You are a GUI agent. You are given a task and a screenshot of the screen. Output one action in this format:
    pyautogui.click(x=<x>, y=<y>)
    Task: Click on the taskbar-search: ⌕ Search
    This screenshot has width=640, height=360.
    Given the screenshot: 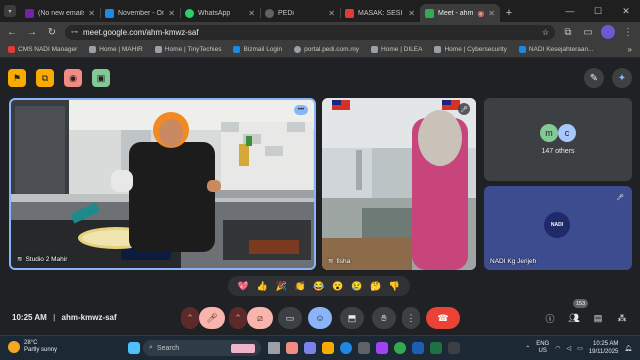 What is the action you would take?
    pyautogui.click(x=202, y=348)
    